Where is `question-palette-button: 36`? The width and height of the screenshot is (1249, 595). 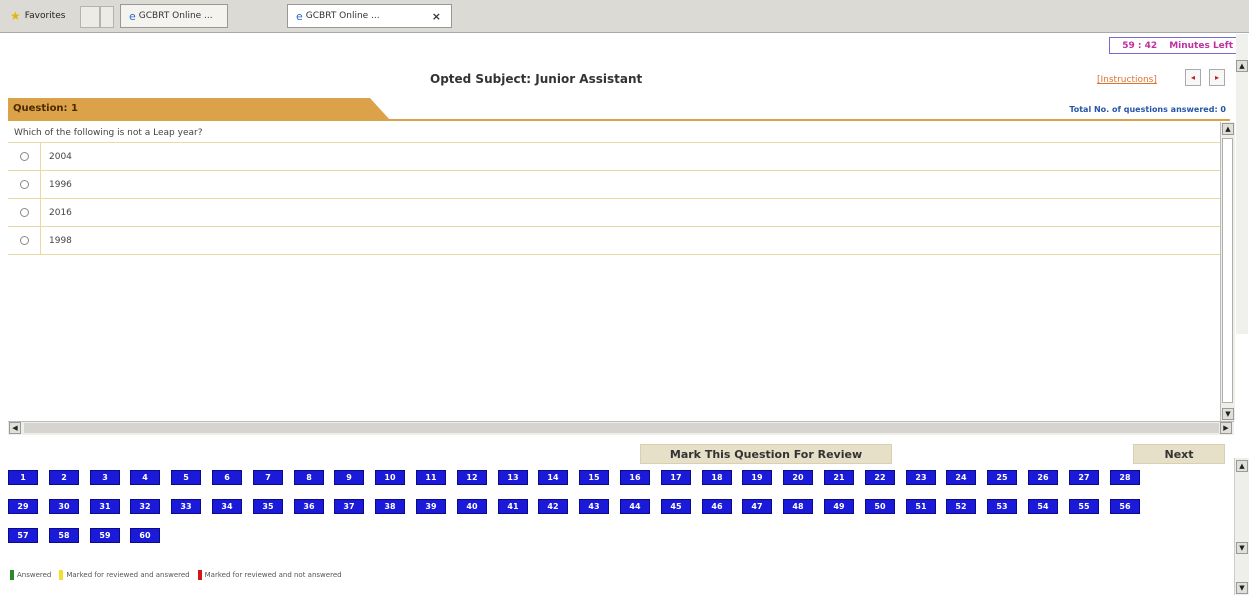
question-palette-button: 36 is located at coordinates (309, 506).